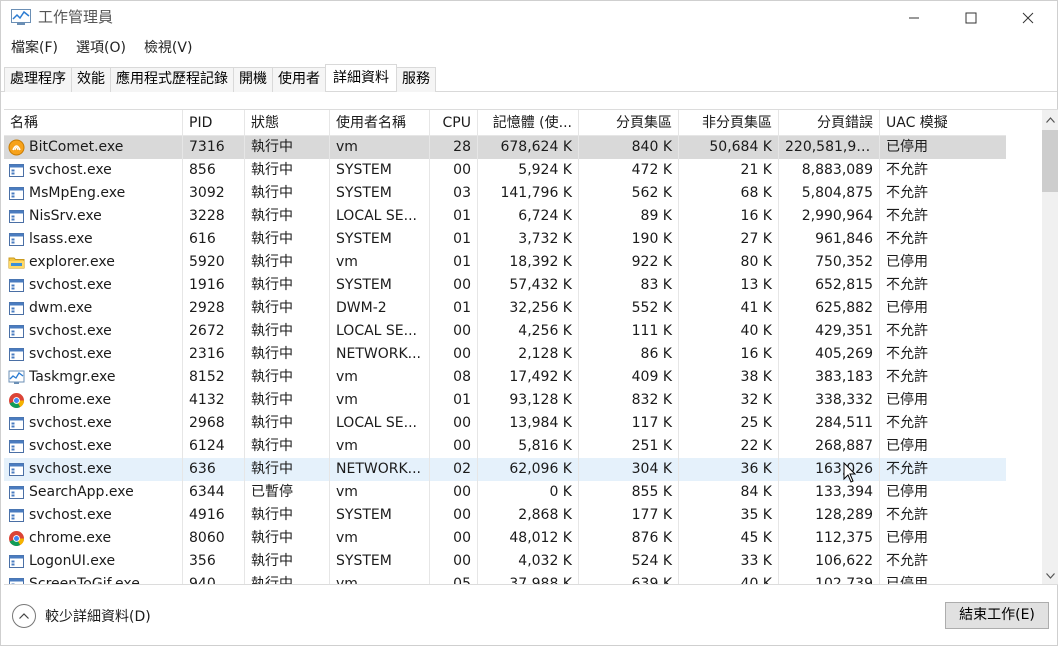 The image size is (1058, 646). What do you see at coordinates (829, 123) in the screenshot?
I see `column-header-faults: 分頁錯誤` at bounding box center [829, 123].